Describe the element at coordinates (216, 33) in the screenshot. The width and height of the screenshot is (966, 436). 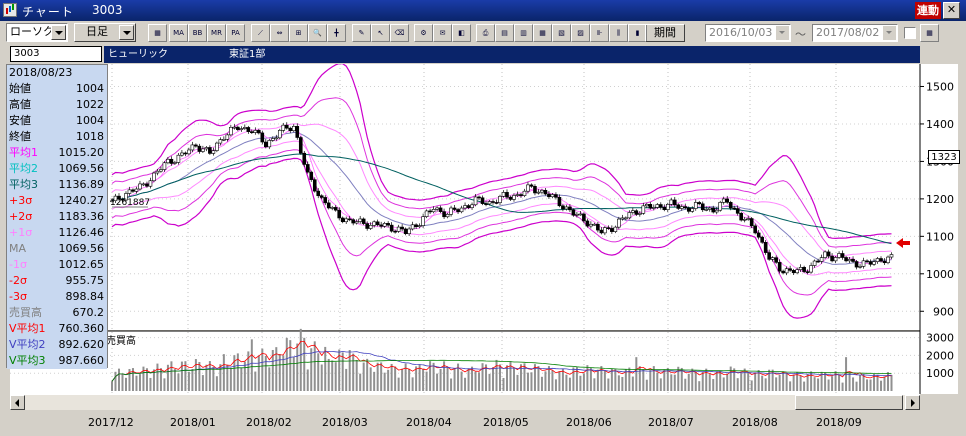
I see `mr-icon: MR` at that location.